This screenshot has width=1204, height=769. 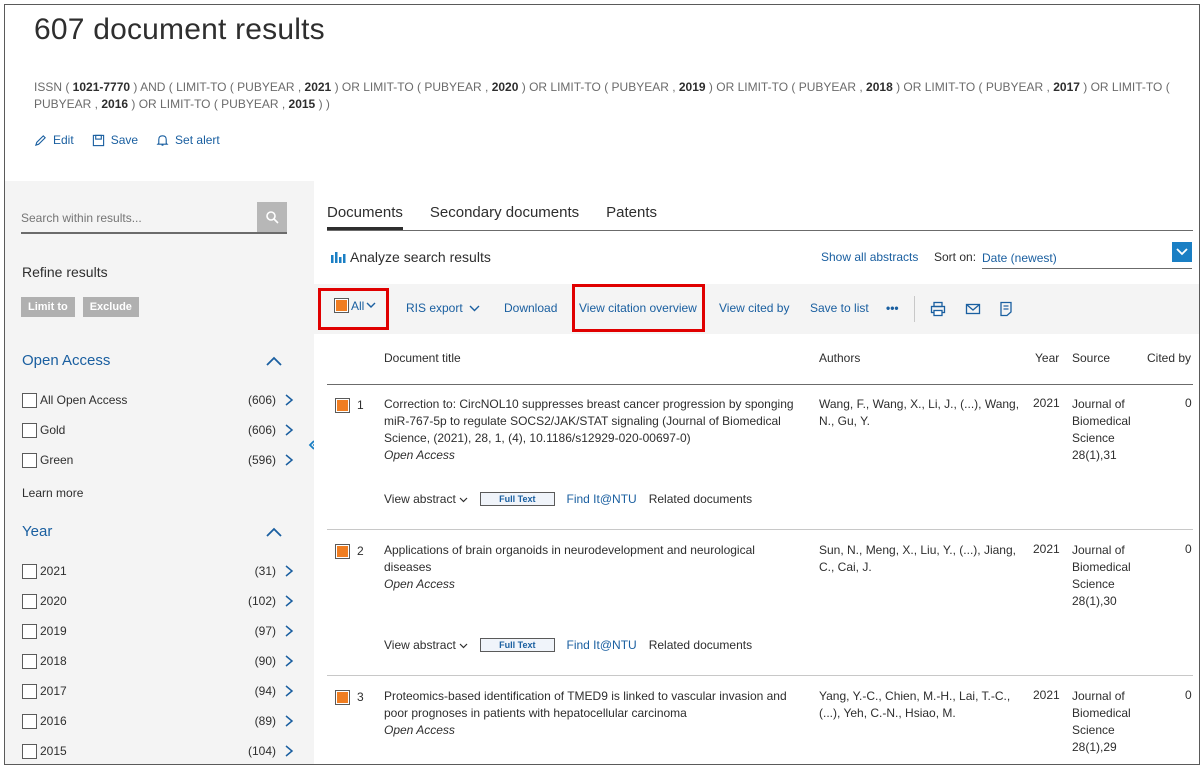 What do you see at coordinates (839, 358) in the screenshot?
I see `col-authors: Authors` at bounding box center [839, 358].